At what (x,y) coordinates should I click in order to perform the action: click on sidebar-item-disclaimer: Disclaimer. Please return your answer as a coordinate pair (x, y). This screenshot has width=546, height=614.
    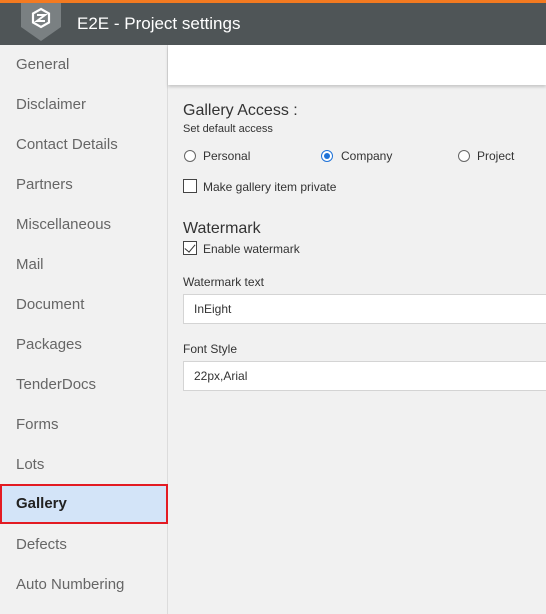
    Looking at the image, I should click on (84, 105).